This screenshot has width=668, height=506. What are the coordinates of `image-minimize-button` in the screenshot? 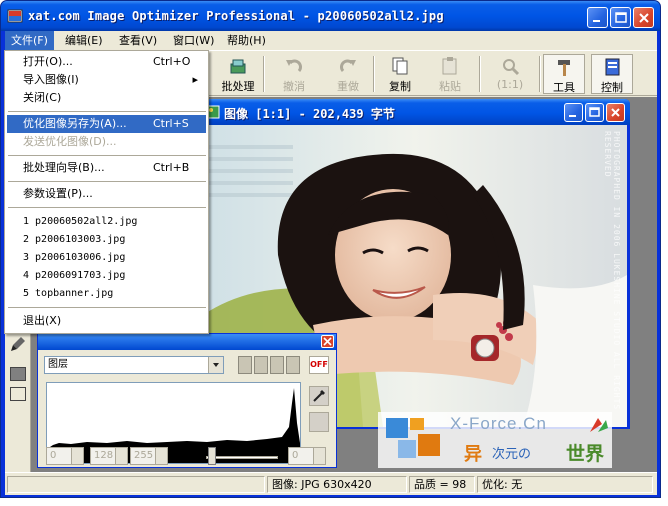 It's located at (573, 112).